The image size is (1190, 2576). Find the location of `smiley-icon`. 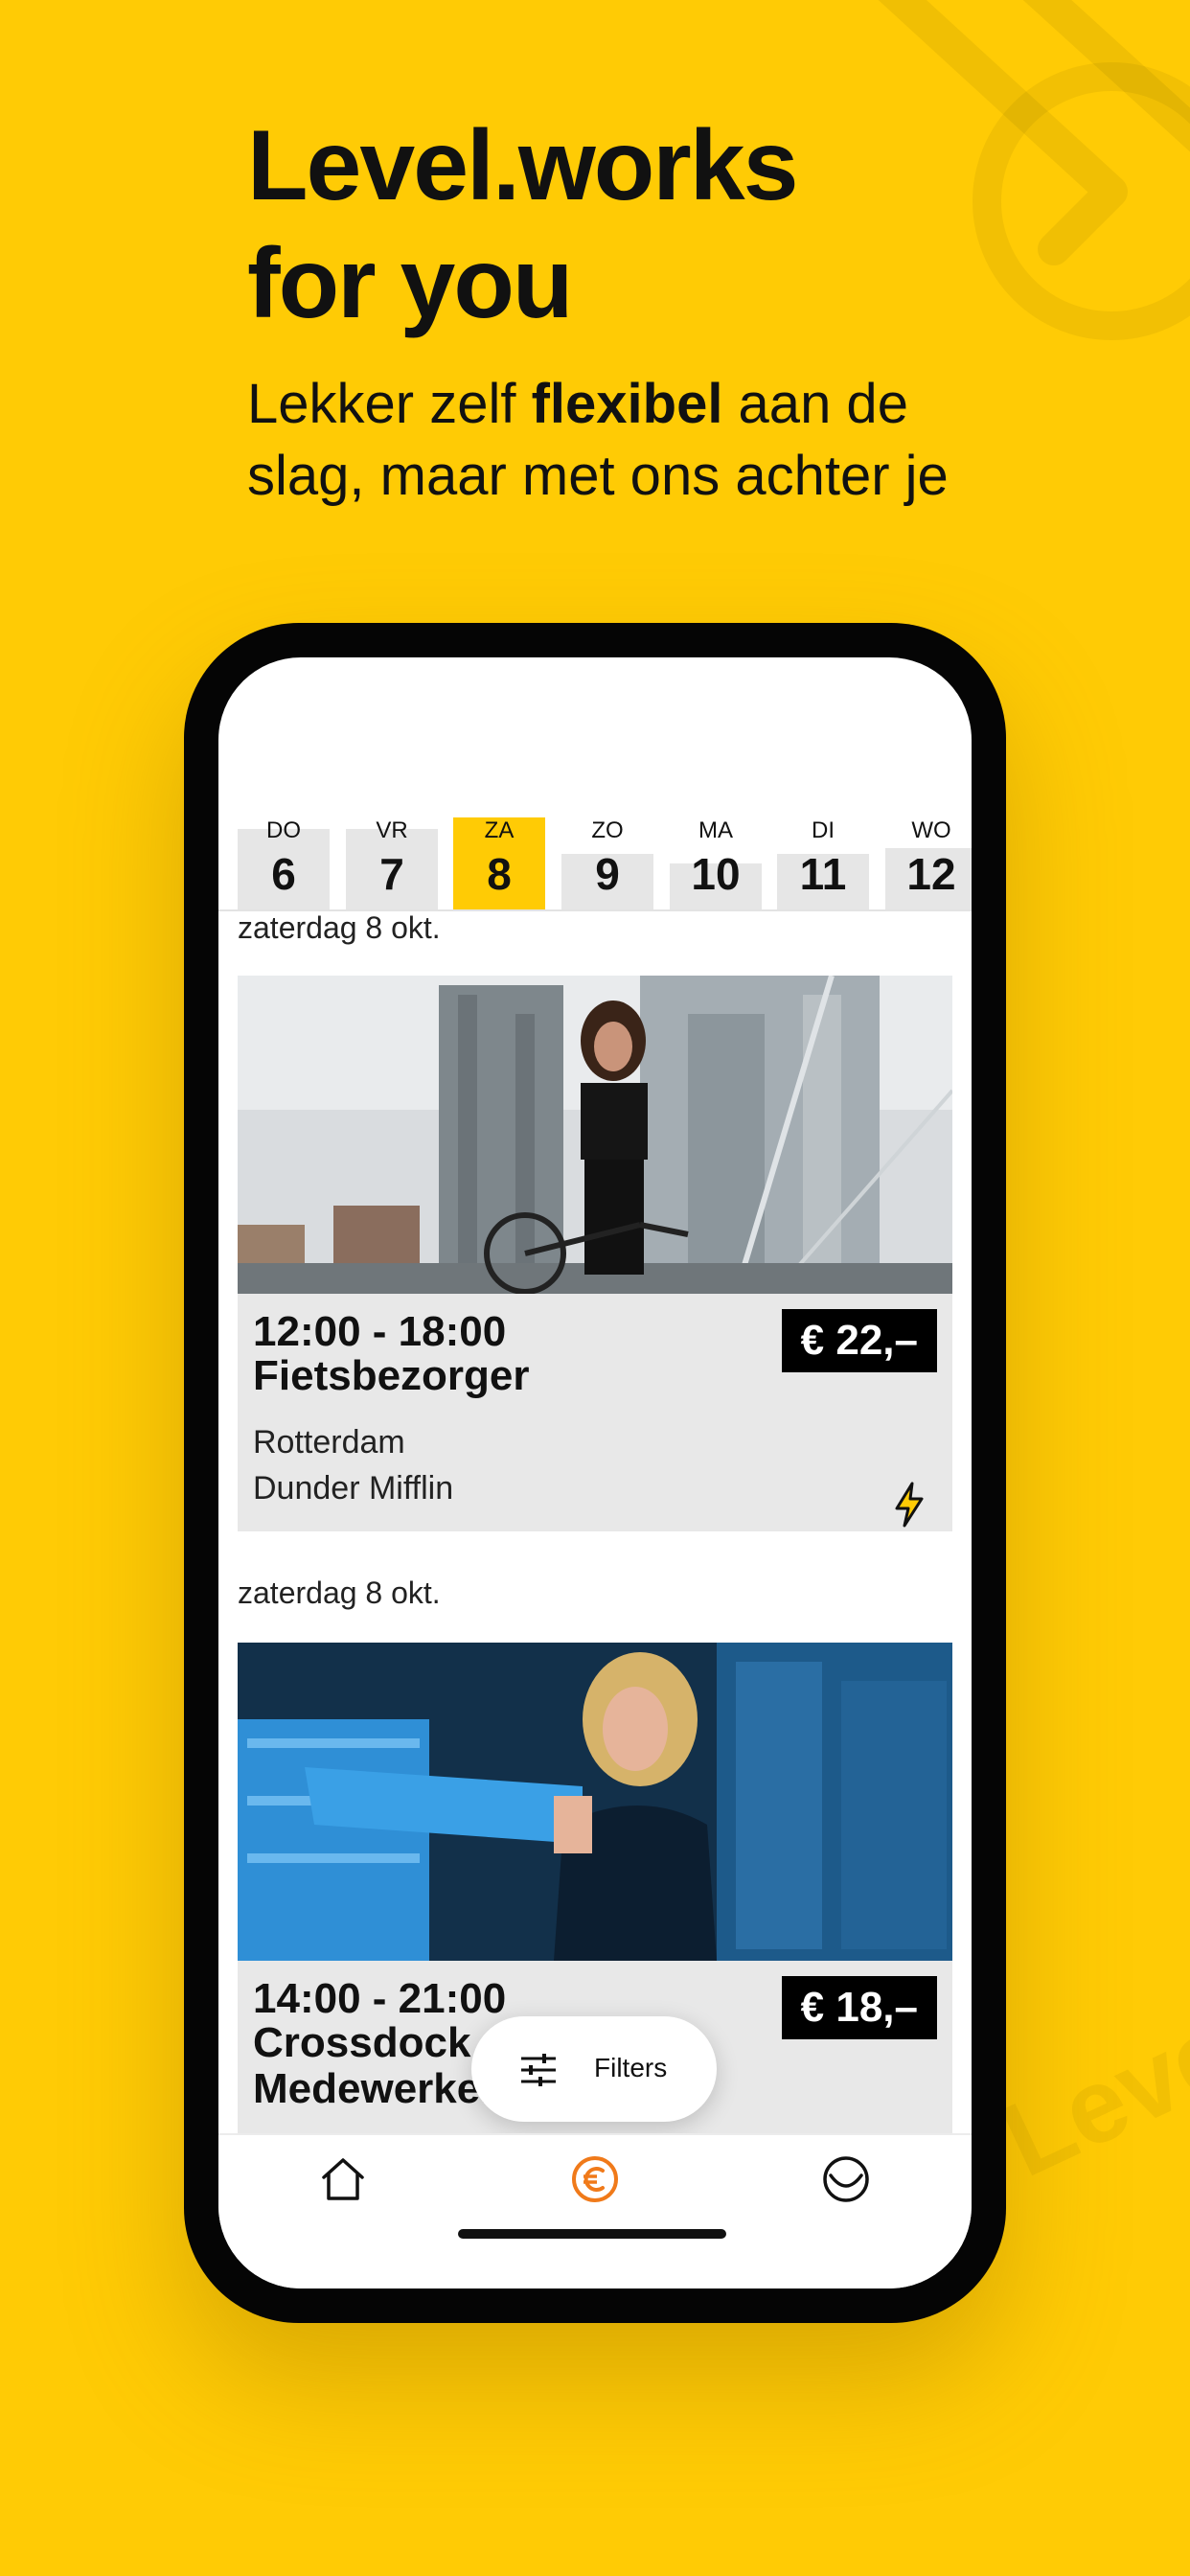

smiley-icon is located at coordinates (846, 2179).